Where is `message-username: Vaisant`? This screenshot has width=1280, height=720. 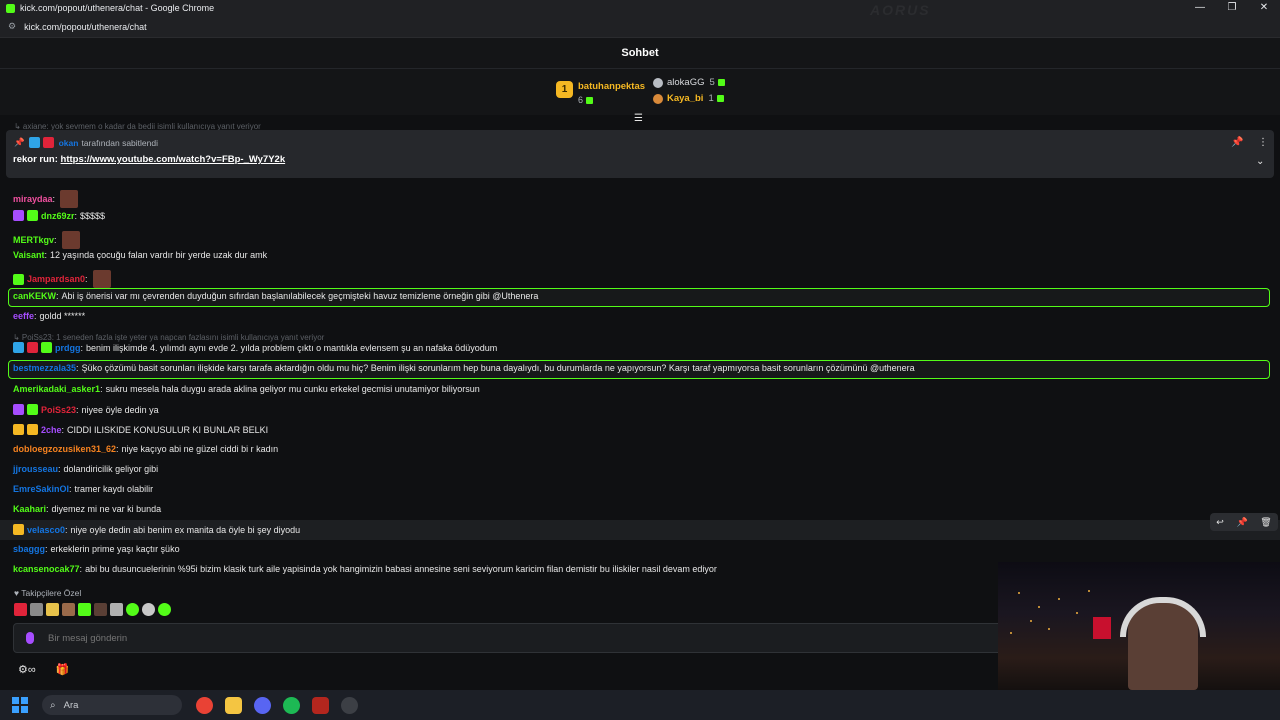 message-username: Vaisant is located at coordinates (29, 255).